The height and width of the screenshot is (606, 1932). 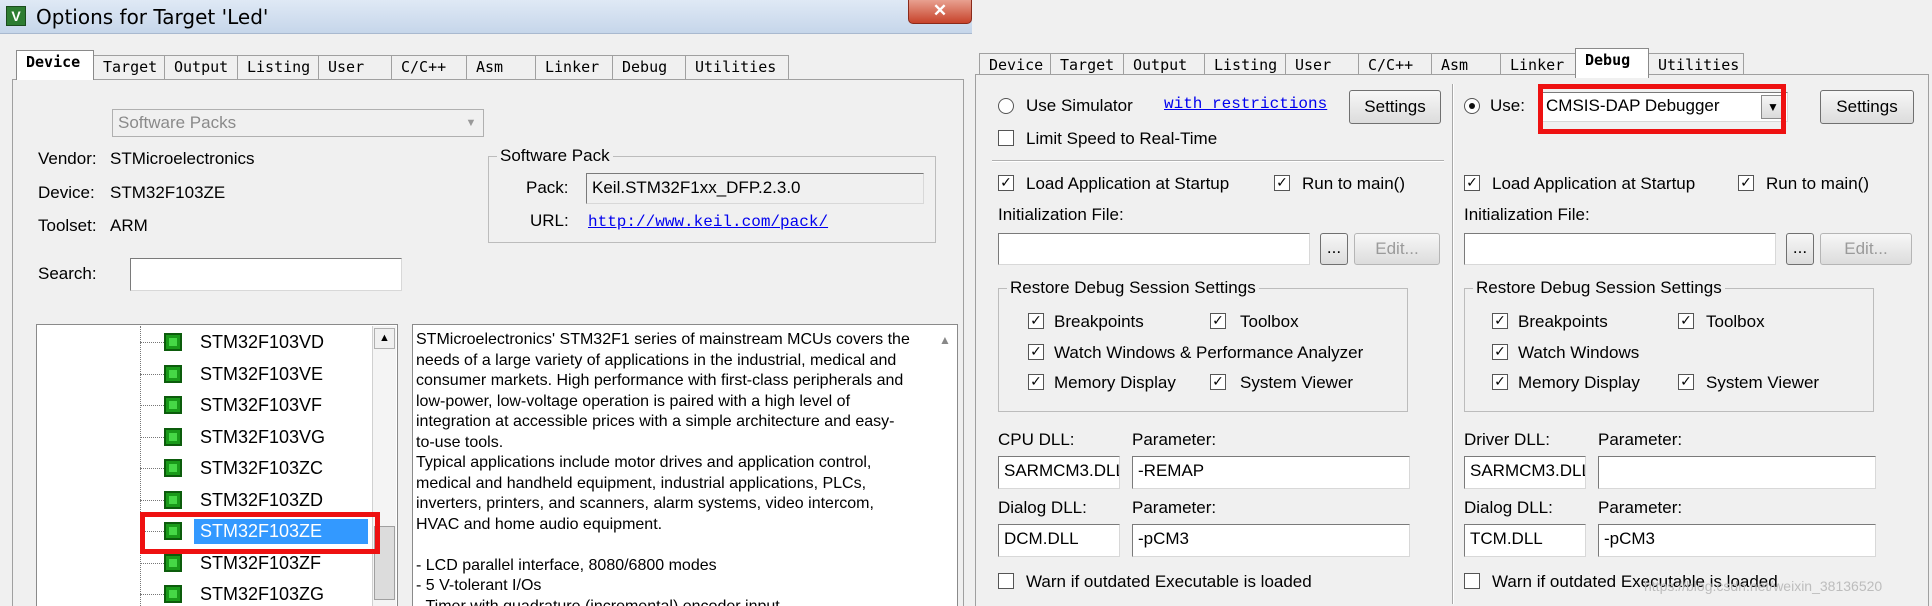 I want to click on tab-listing: Listing, so click(x=278, y=67).